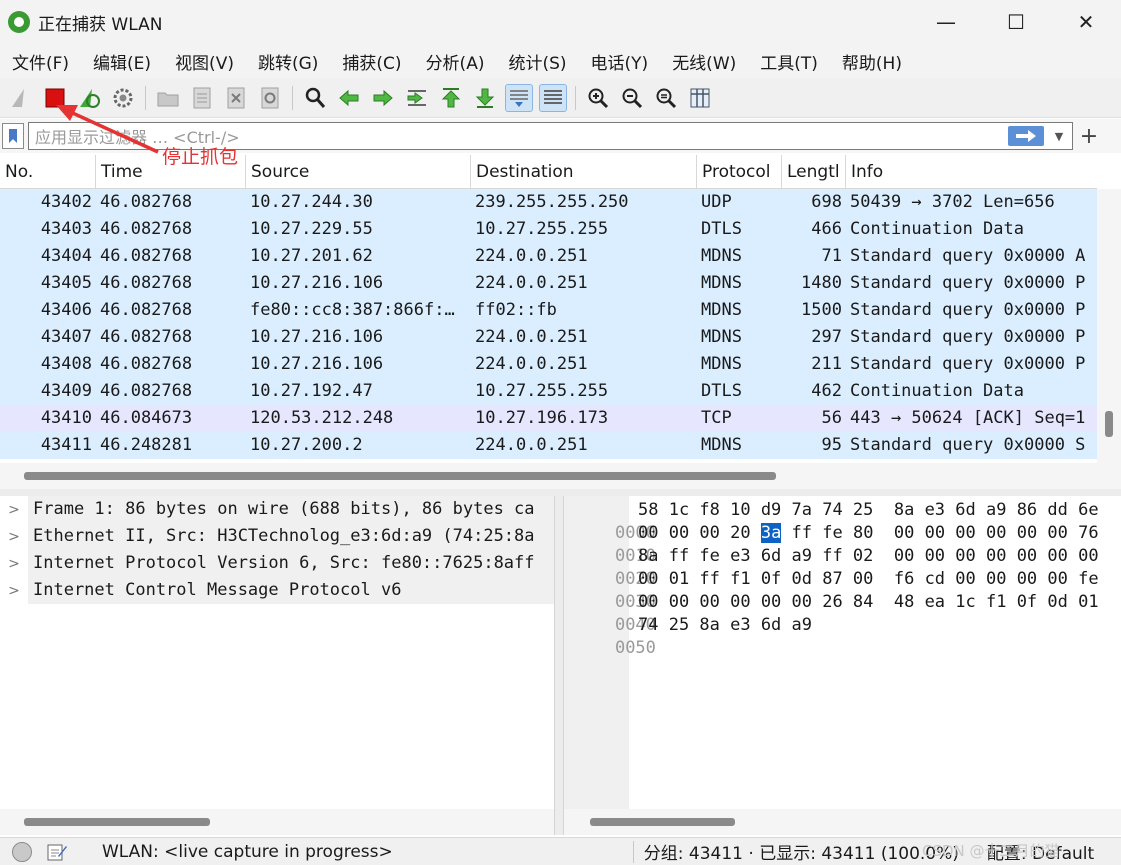 This screenshot has width=1121, height=865. I want to click on resize-columns-button, so click(700, 98).